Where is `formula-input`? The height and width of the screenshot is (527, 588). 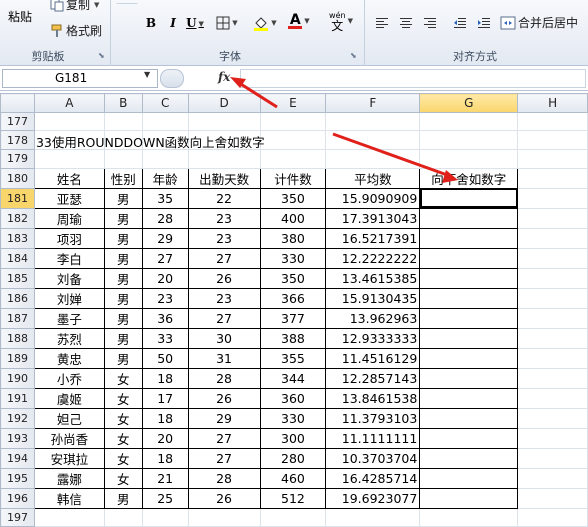
formula-input is located at coordinates (413, 78).